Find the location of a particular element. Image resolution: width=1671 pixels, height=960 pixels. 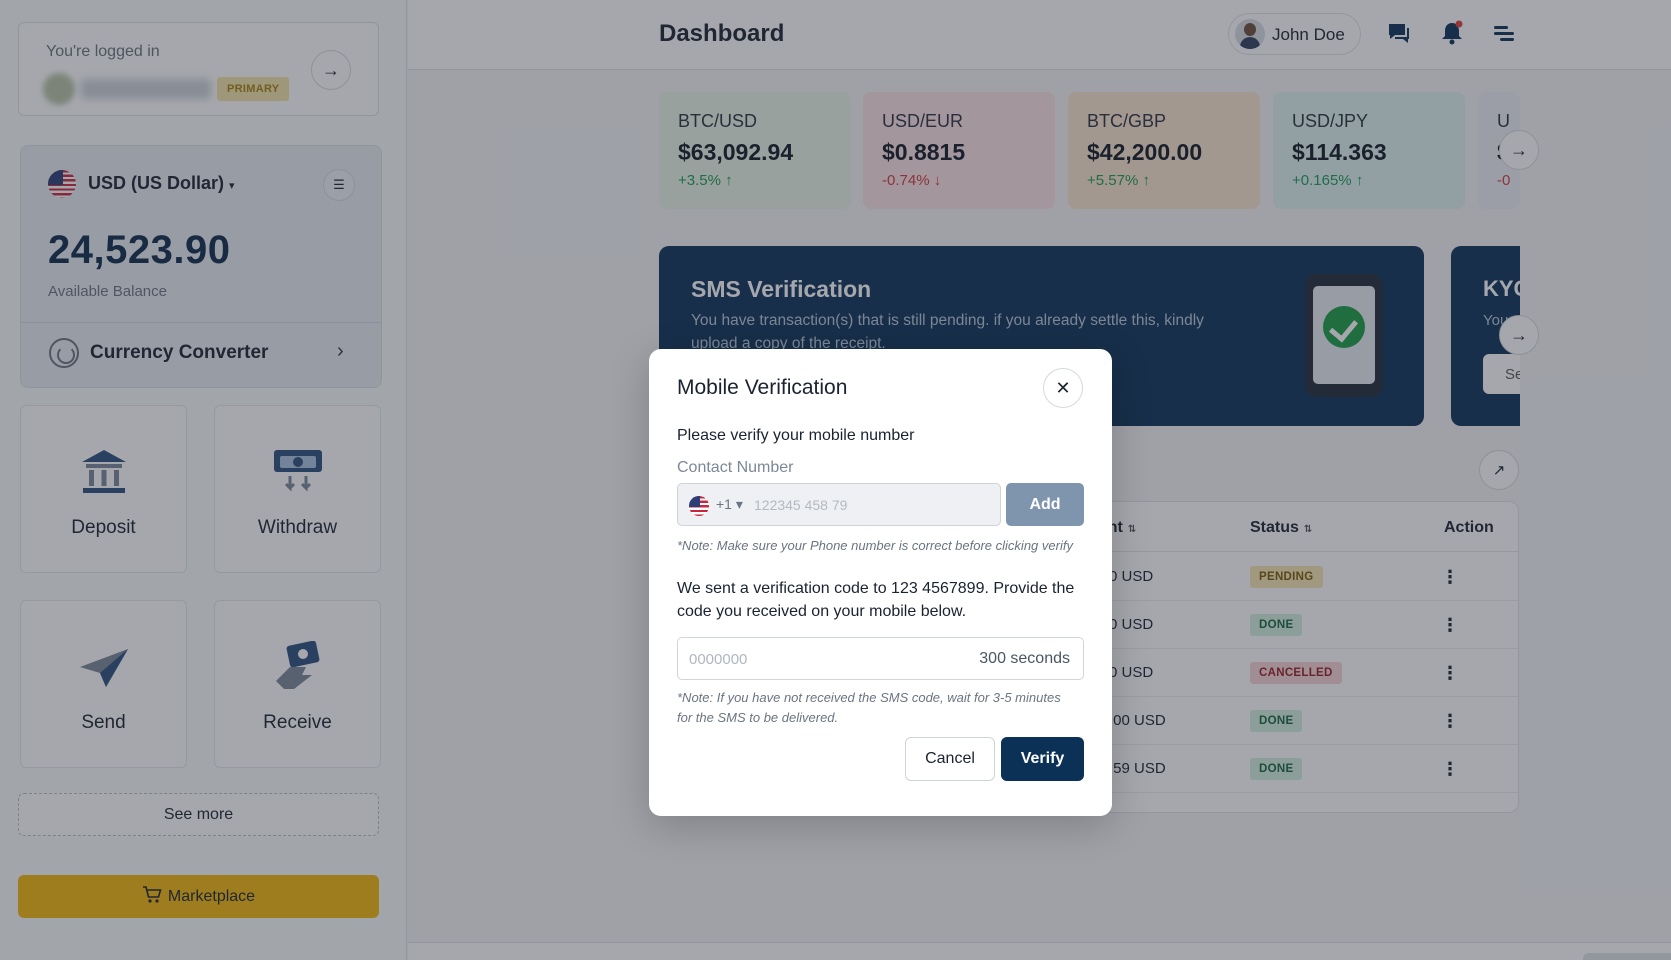

verify-button: Verify is located at coordinates (1042, 759).